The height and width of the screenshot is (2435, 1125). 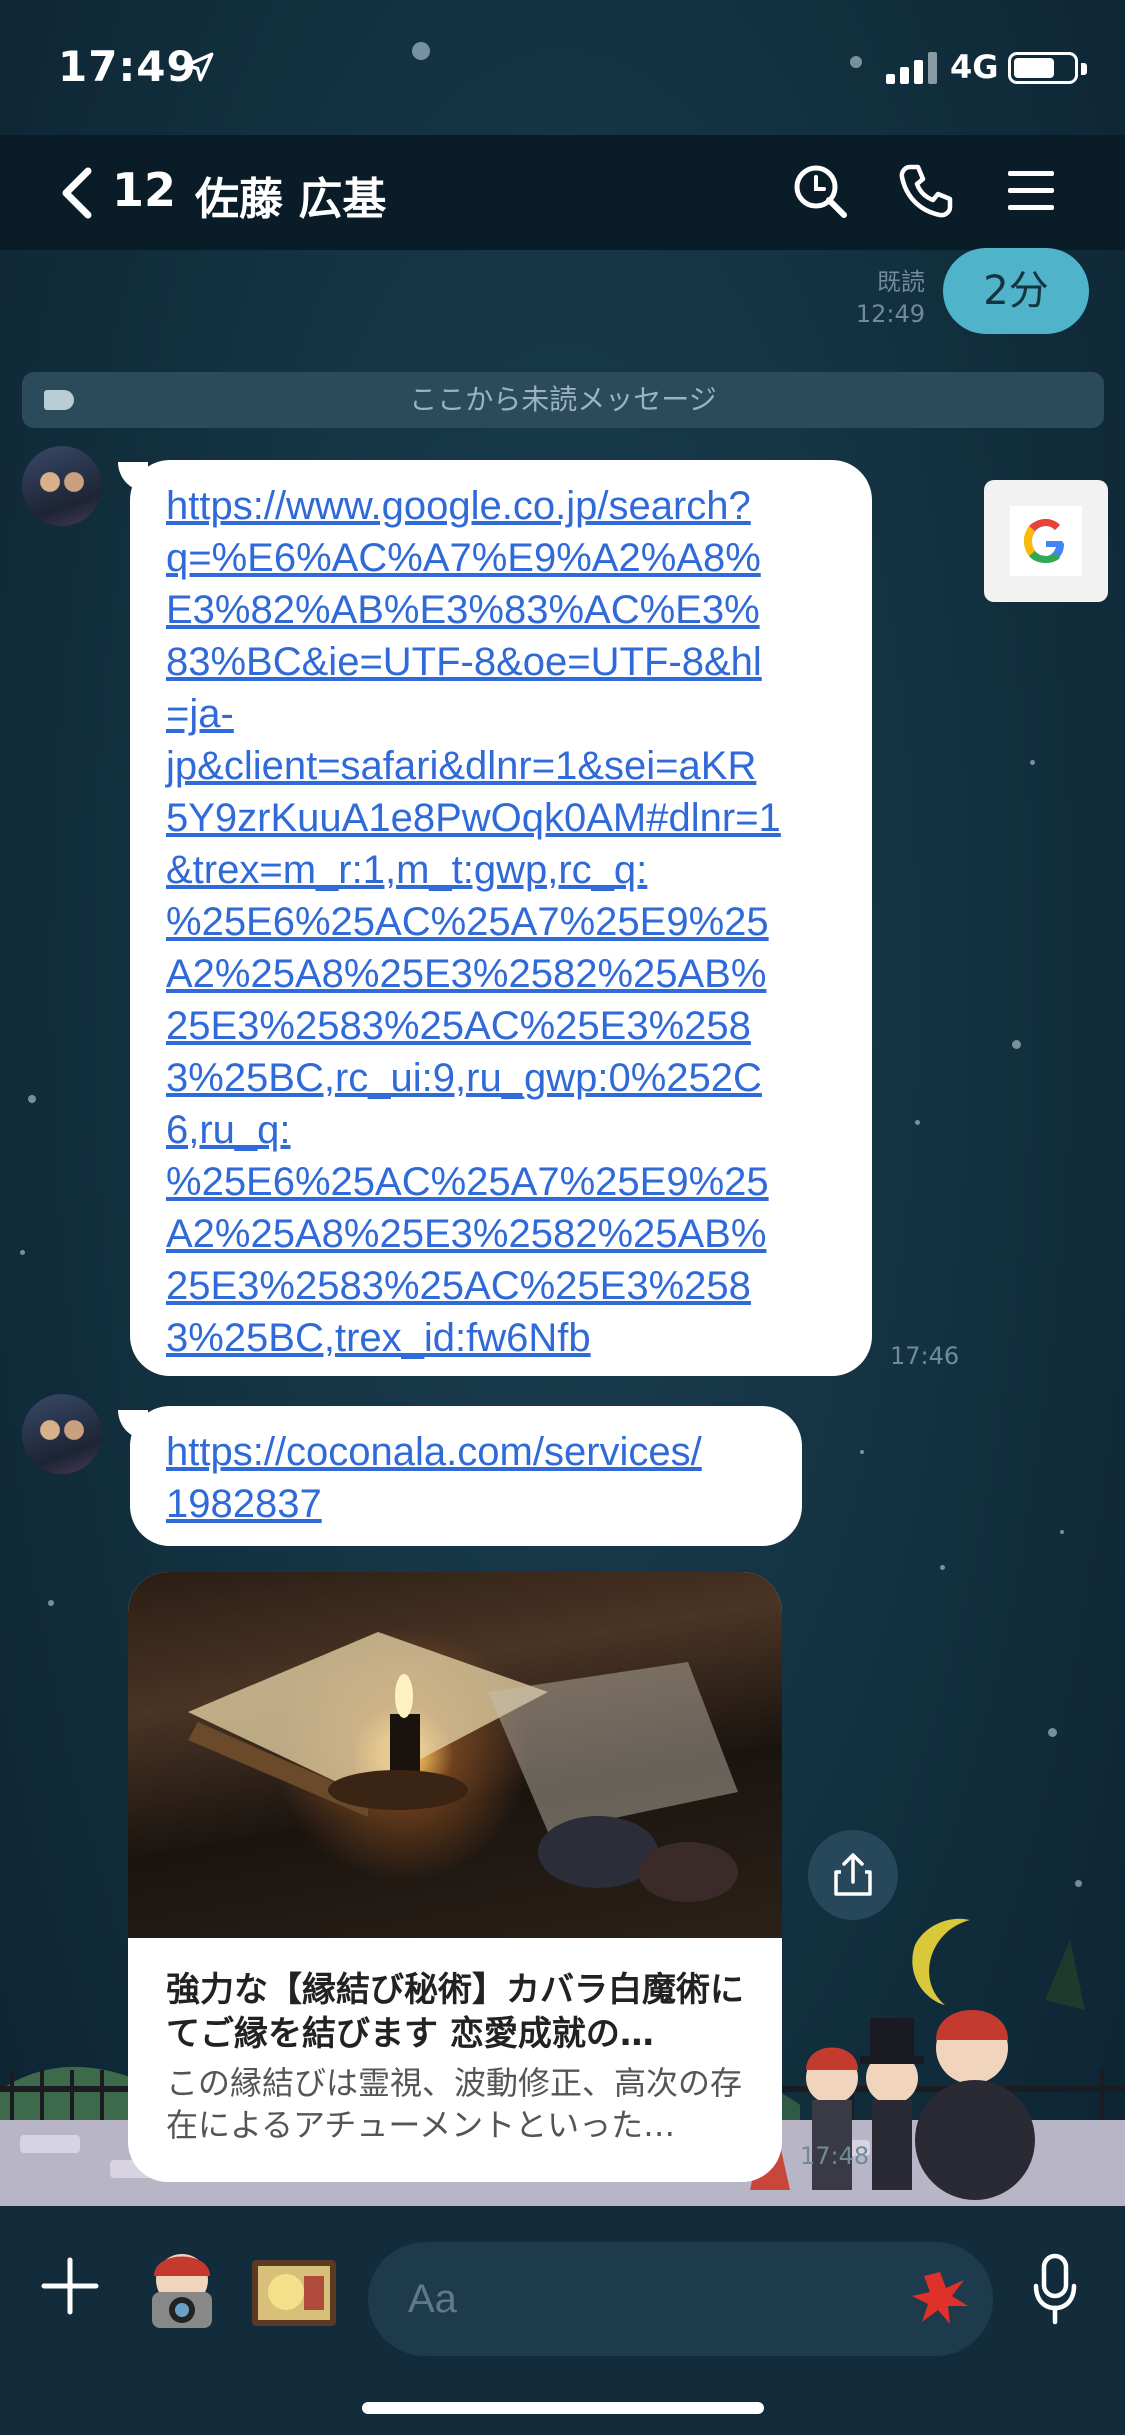 I want to click on sent-message-bubble: 2分, so click(x=1016, y=291).